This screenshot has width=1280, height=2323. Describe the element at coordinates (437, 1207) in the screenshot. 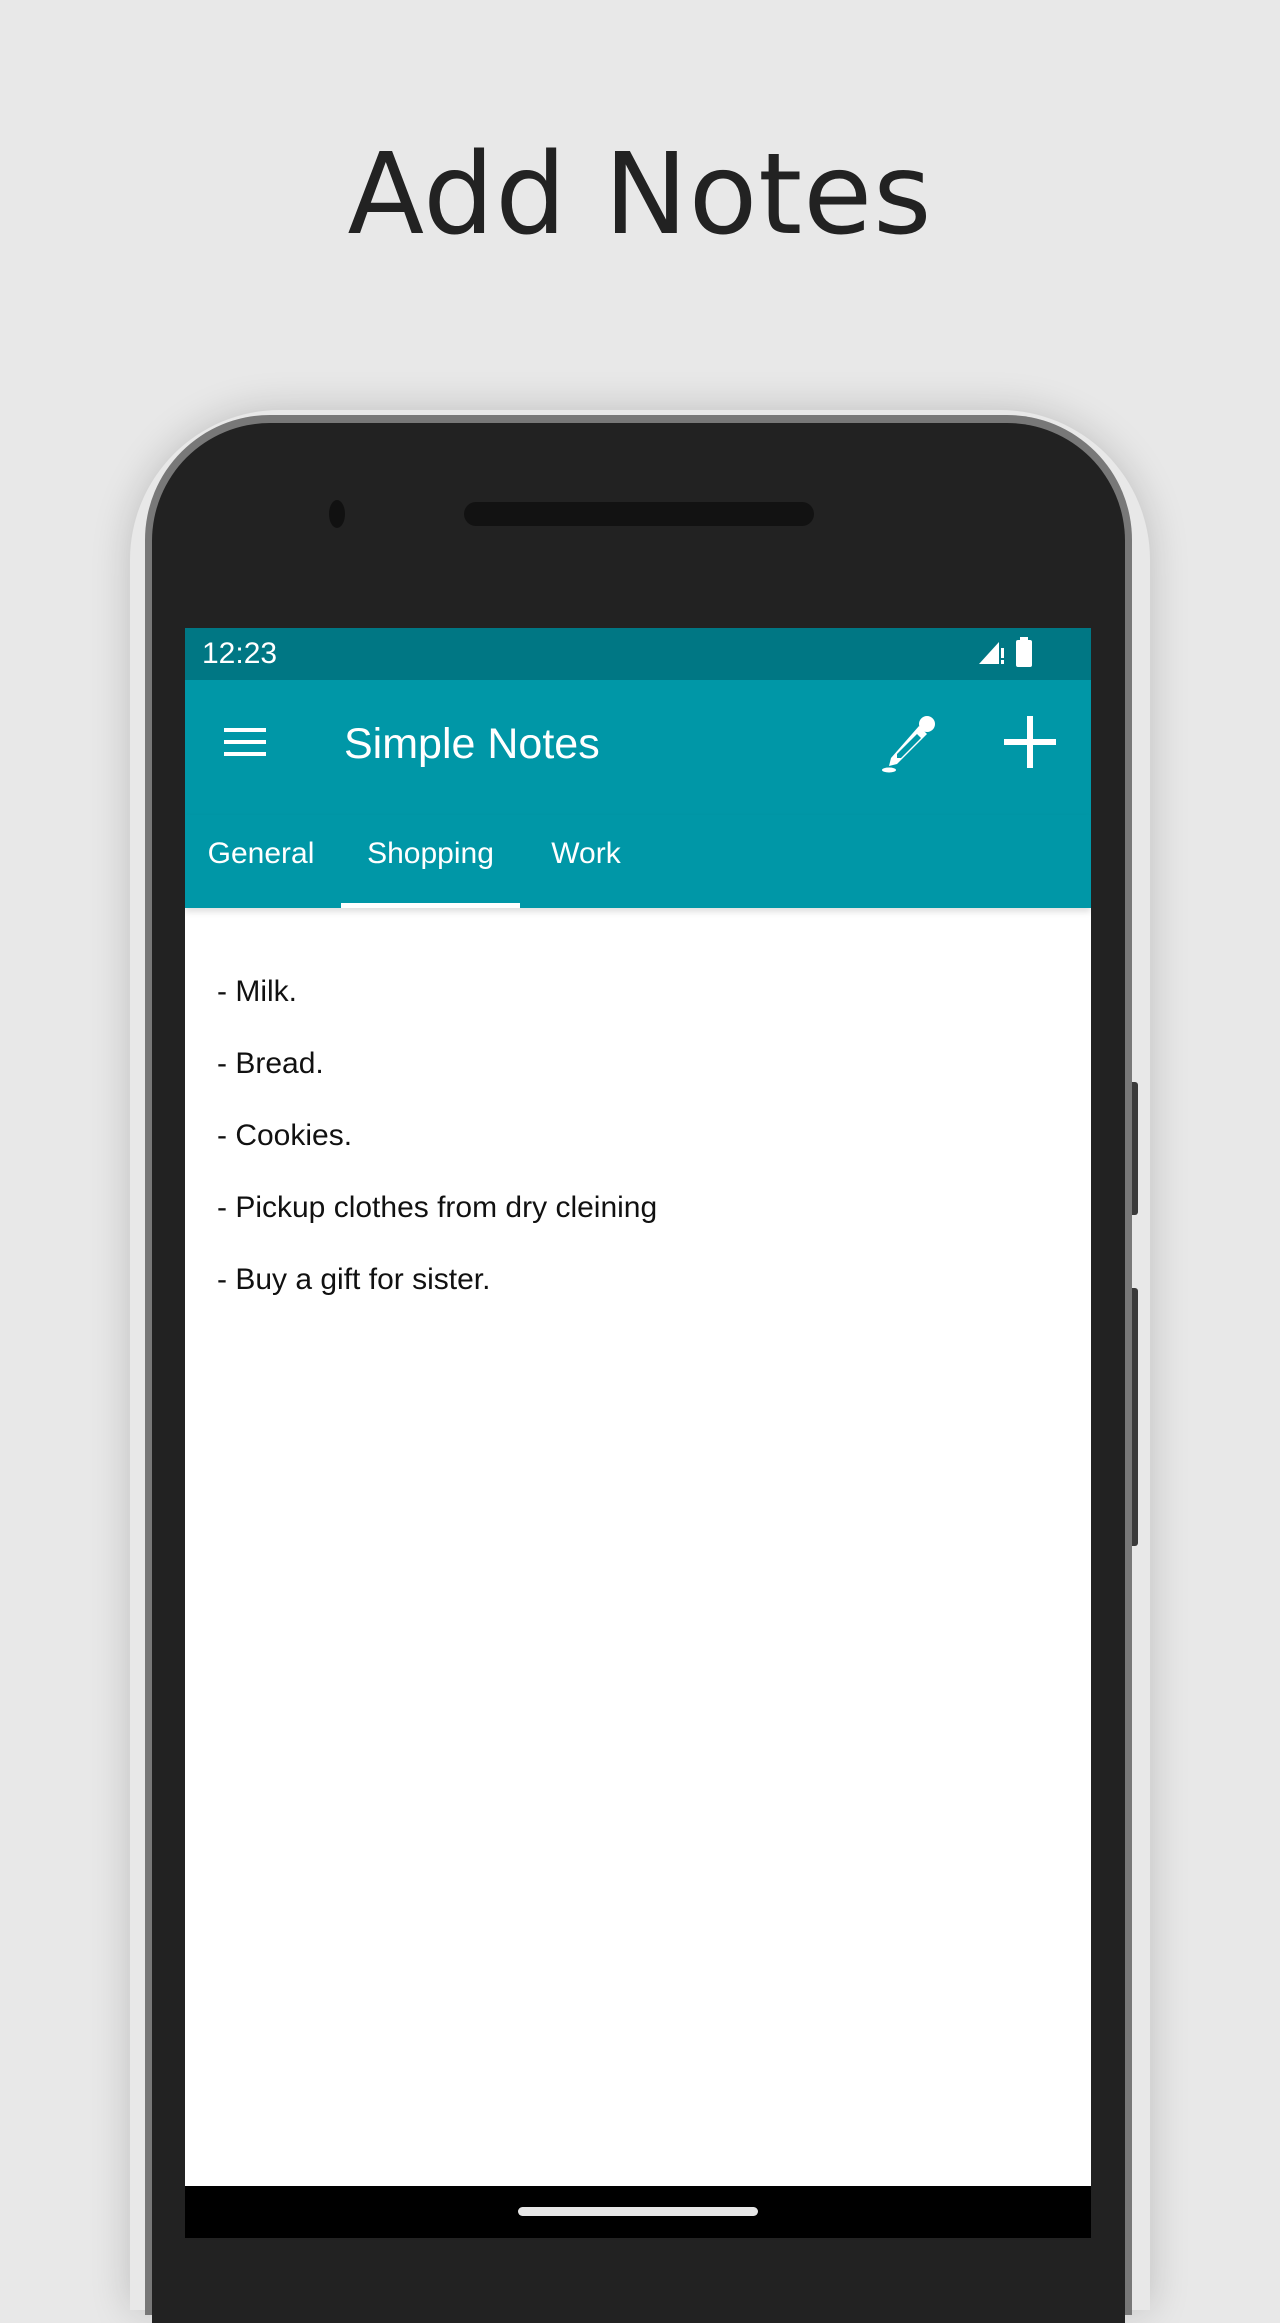

I see `note-line: - Pickup clothes from dry cleining` at that location.